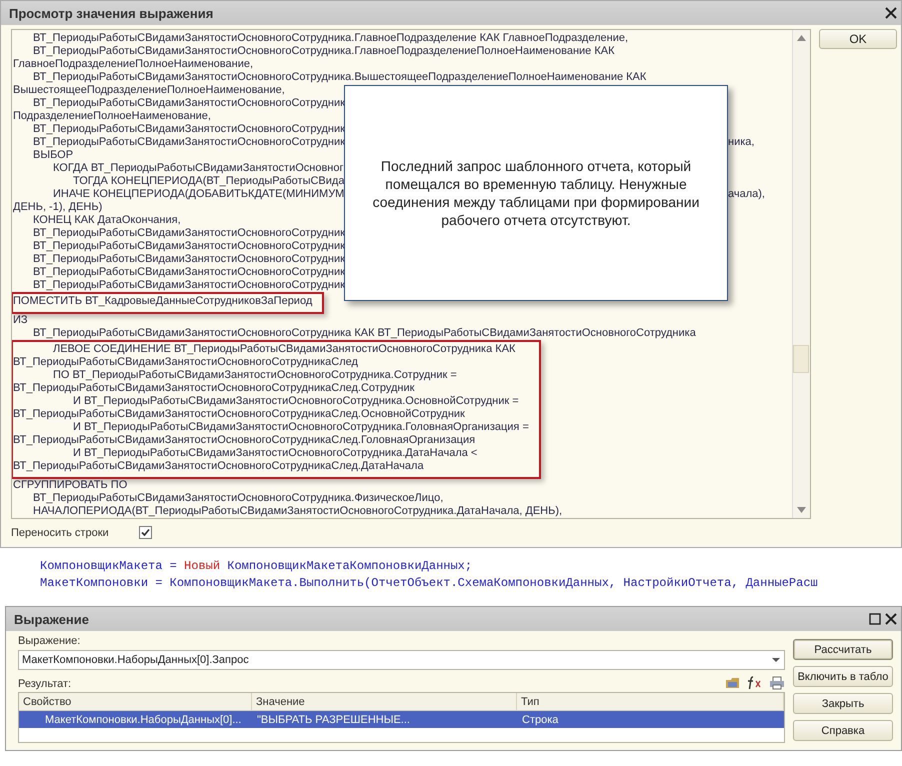 The image size is (902, 766). I want to click on column-header: Свойство, so click(135, 702).